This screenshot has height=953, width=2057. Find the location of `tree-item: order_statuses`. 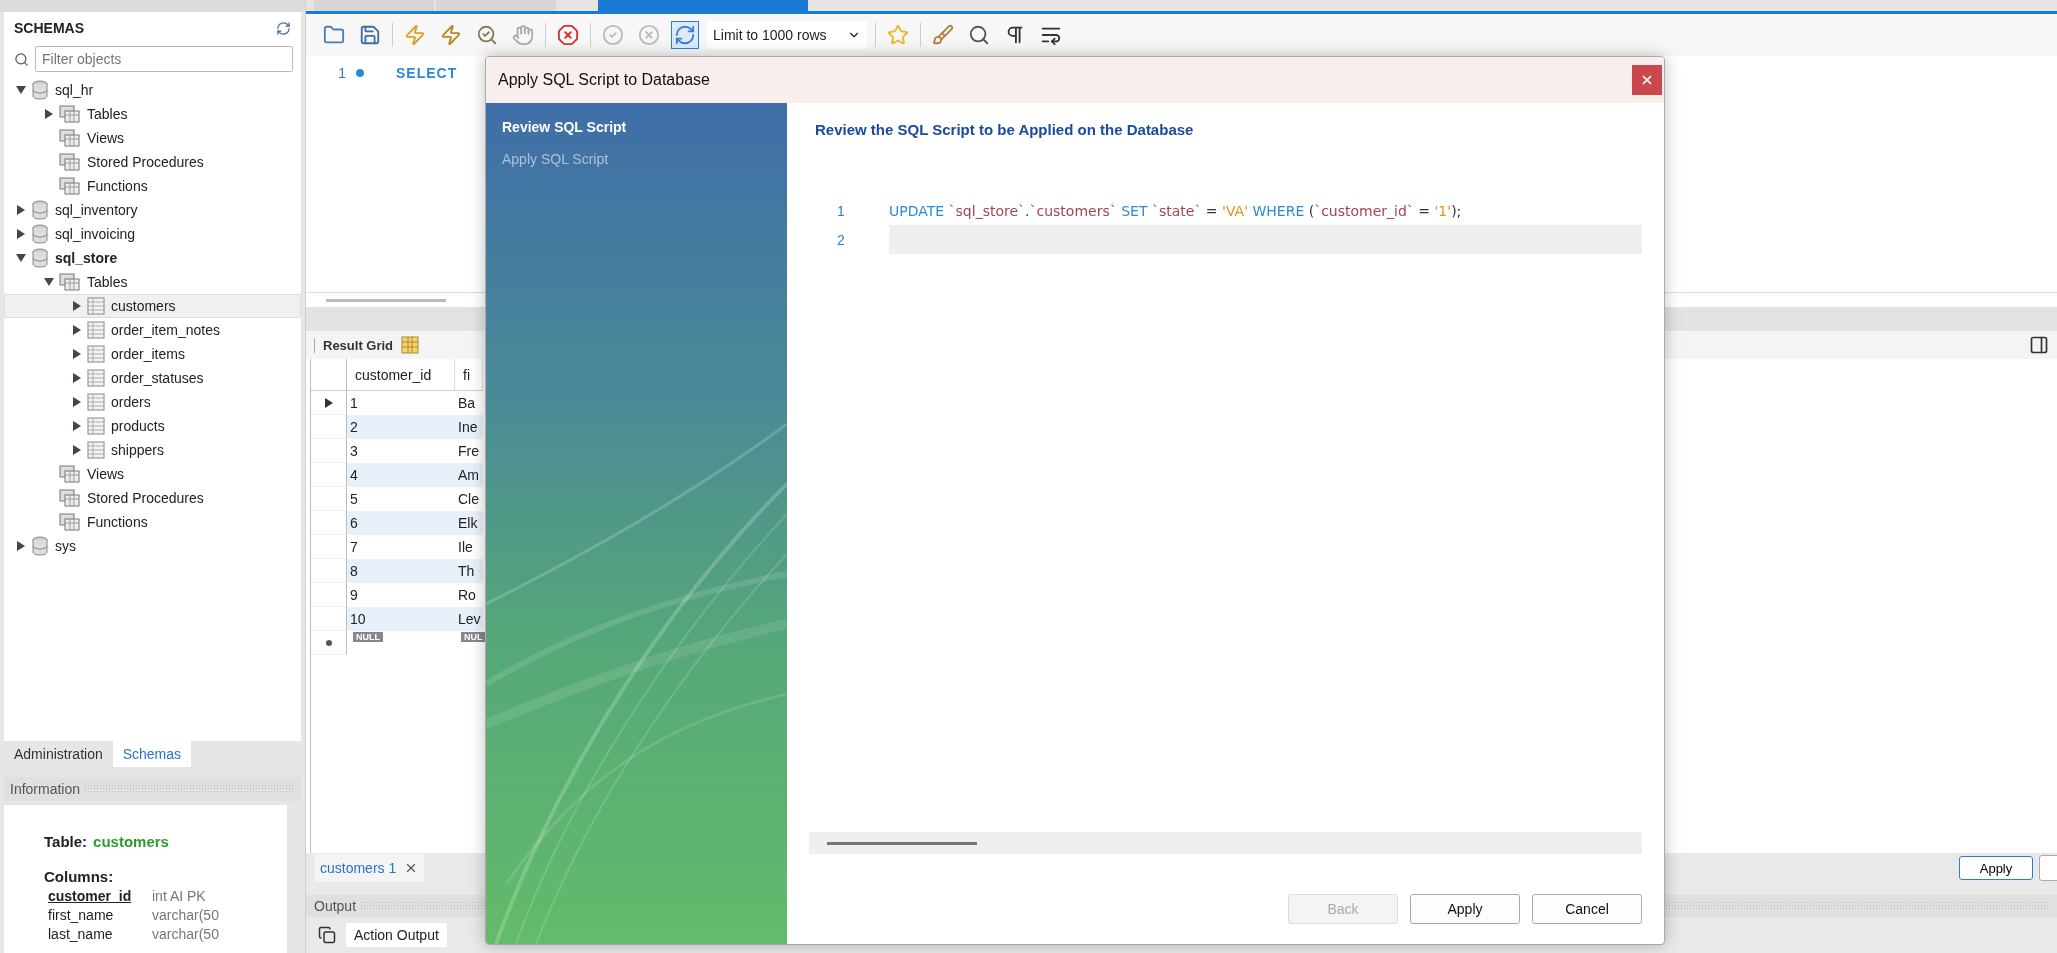

tree-item: order_statuses is located at coordinates (152, 378).